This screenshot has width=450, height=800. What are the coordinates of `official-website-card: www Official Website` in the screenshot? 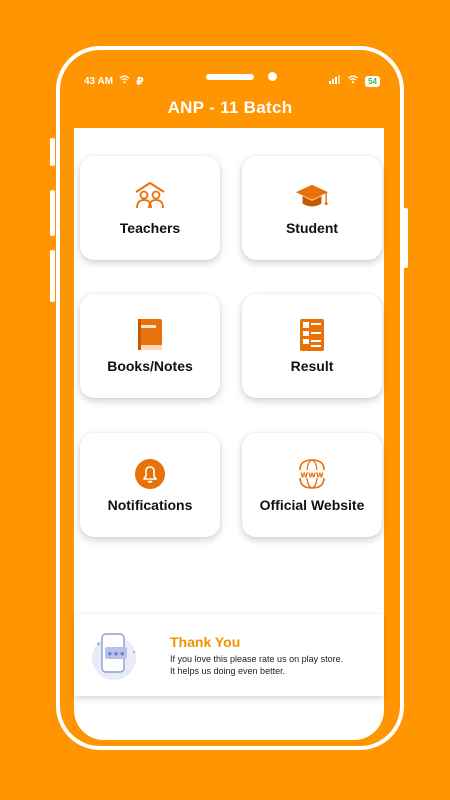 It's located at (312, 485).